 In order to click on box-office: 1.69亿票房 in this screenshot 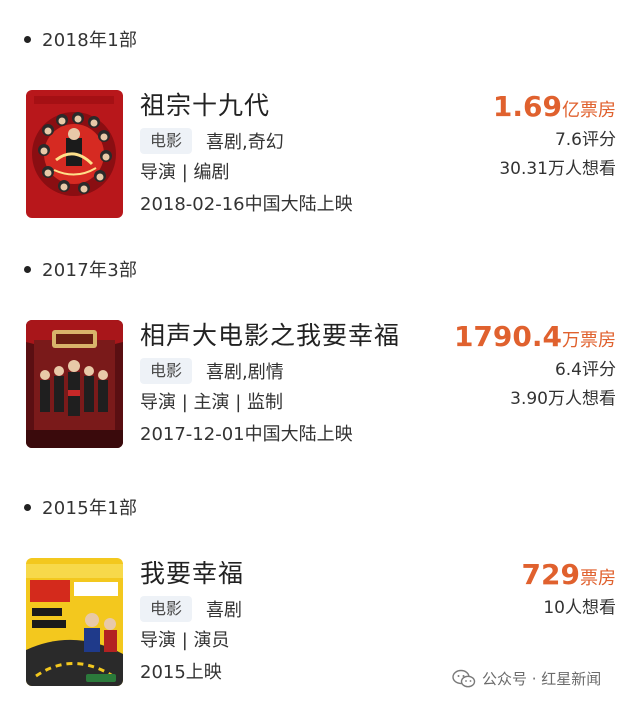, I will do `click(506, 107)`.